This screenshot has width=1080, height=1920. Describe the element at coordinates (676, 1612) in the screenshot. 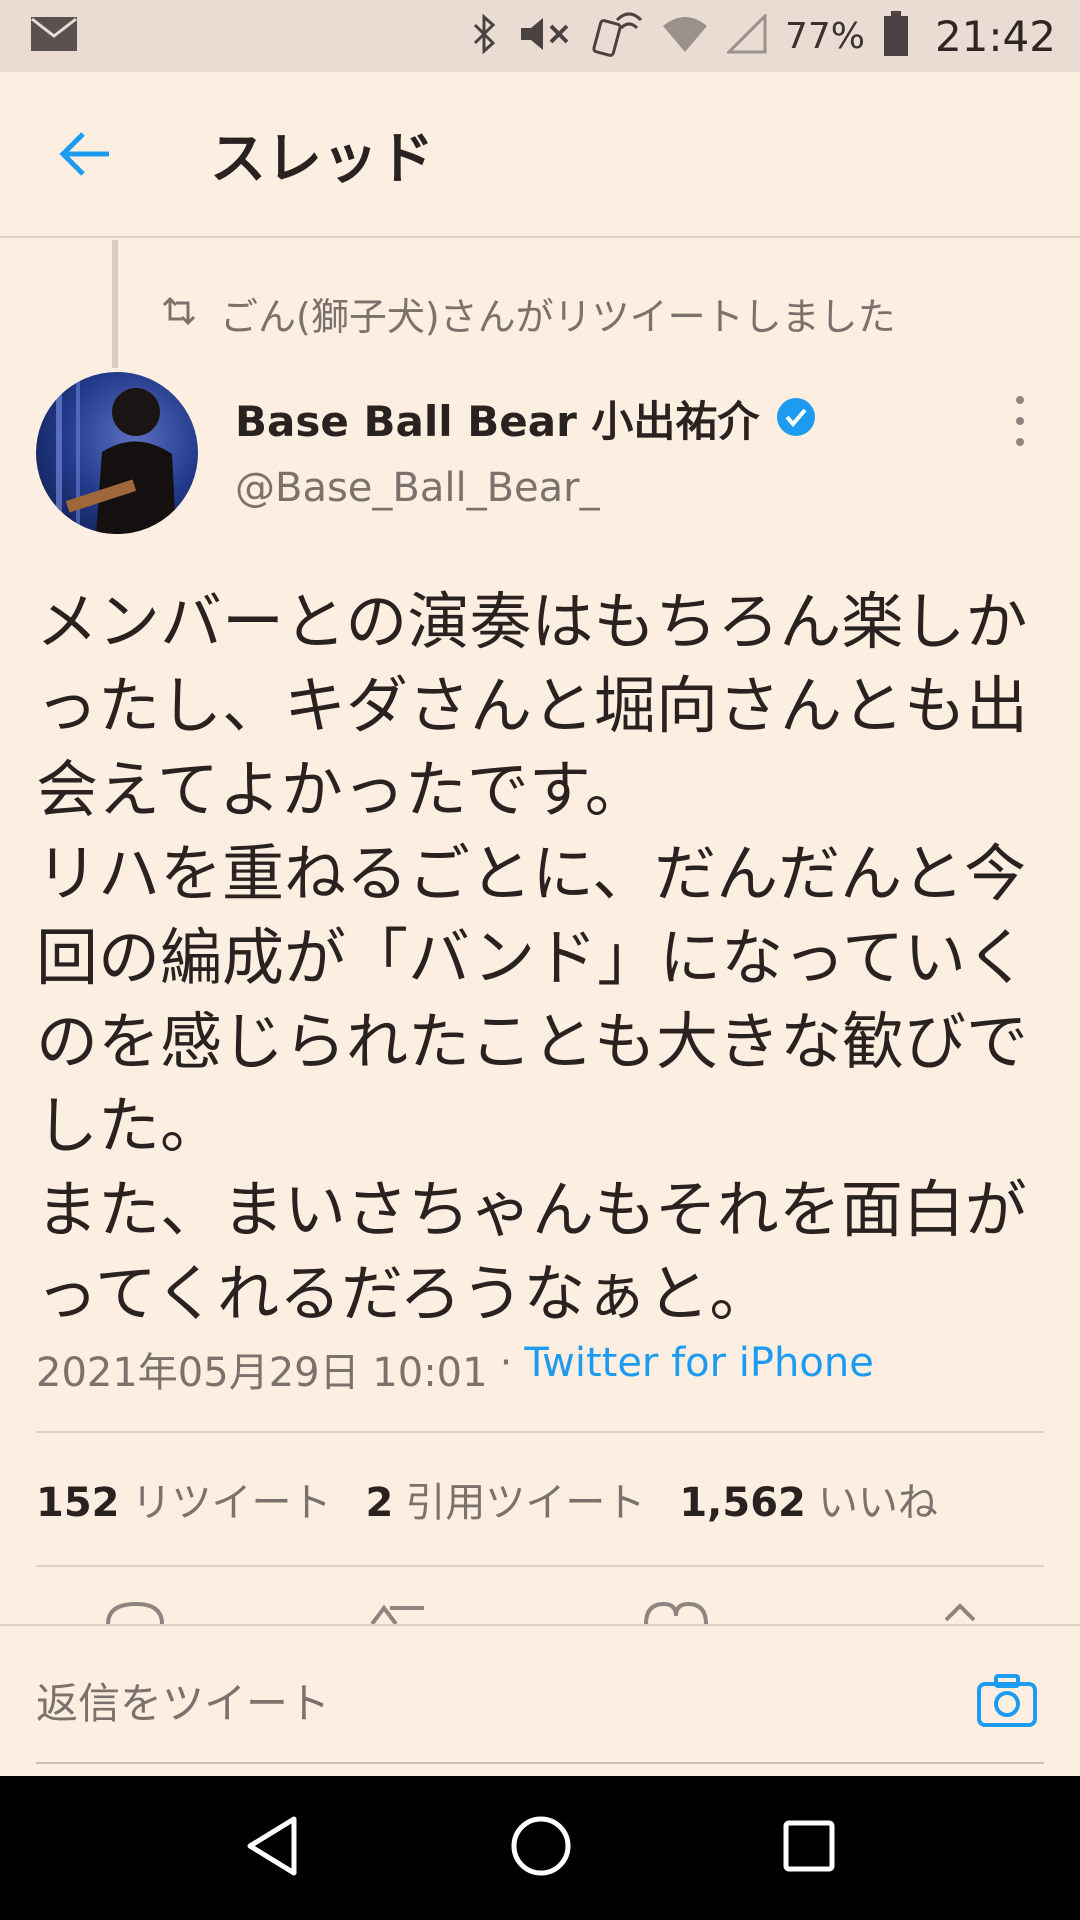

I see `like-icon` at that location.